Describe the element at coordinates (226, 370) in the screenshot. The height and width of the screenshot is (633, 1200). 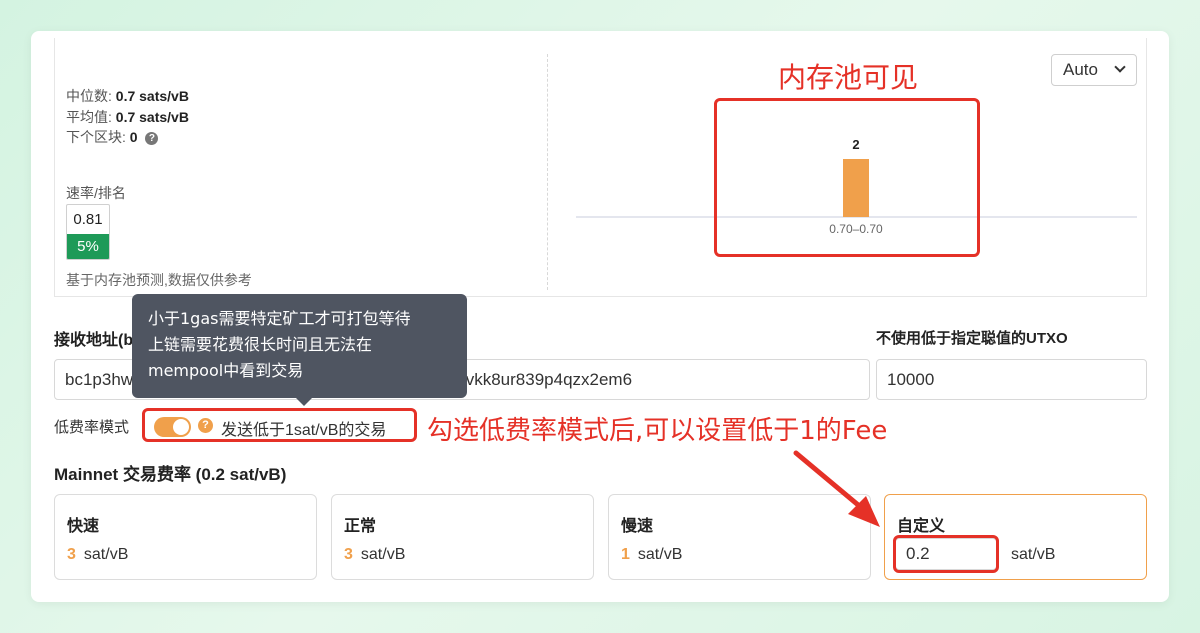
I see `tooltip-line-3: mempool中看到交易` at that location.